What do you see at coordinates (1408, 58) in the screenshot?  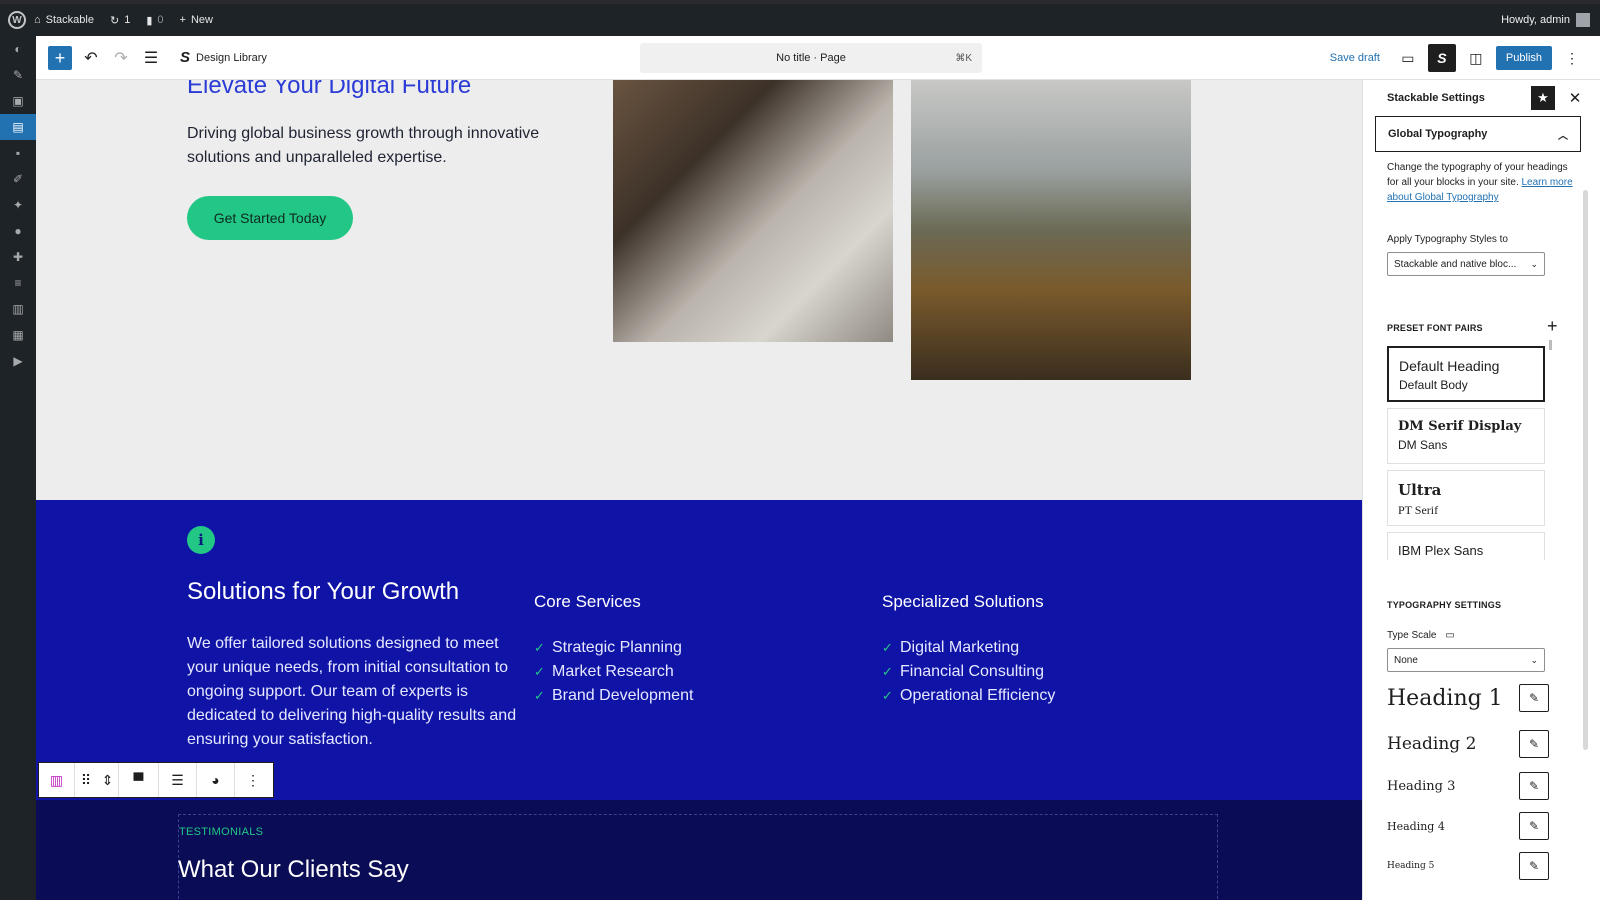 I see `preview-icon: ▭` at bounding box center [1408, 58].